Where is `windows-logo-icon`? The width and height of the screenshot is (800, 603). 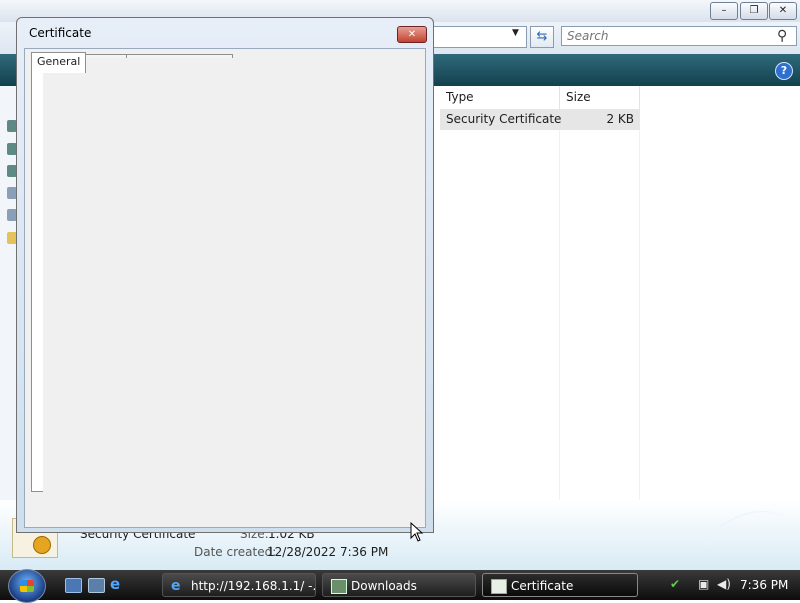
windows-logo-icon is located at coordinates (27, 586).